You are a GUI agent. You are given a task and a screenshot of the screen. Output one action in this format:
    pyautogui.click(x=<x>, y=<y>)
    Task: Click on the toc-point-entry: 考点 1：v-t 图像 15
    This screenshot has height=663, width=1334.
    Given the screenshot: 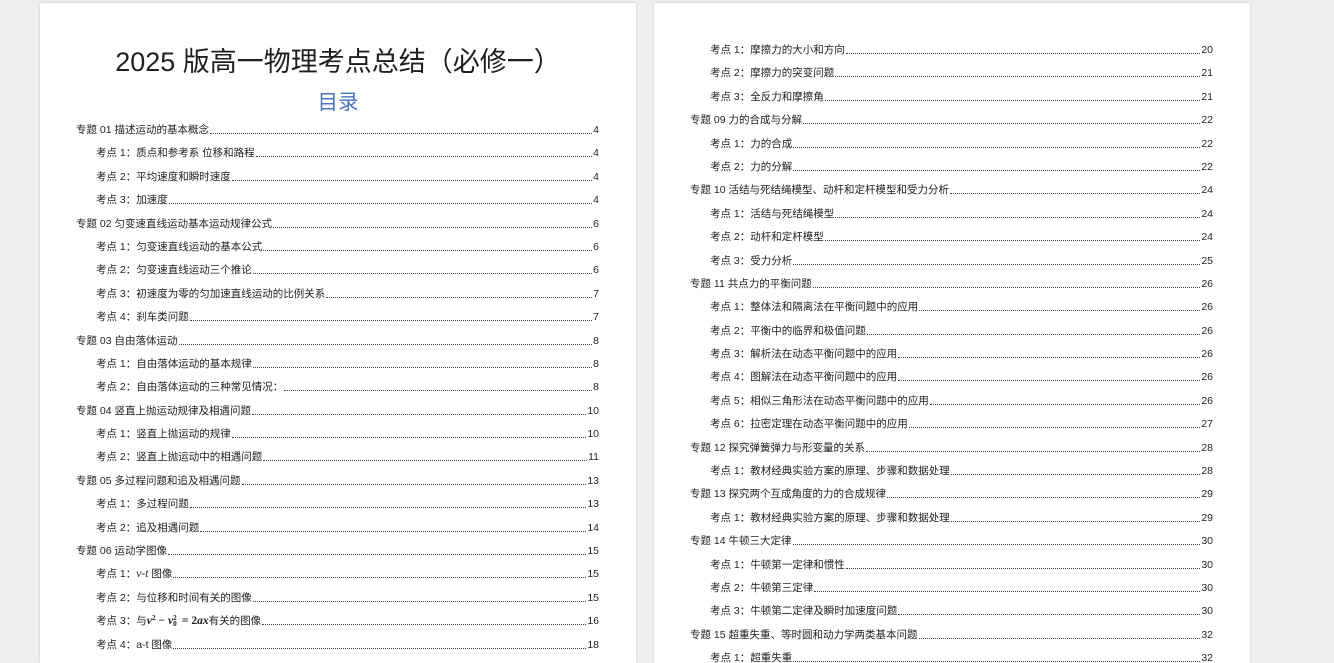 What is the action you would take?
    pyautogui.click(x=338, y=574)
    